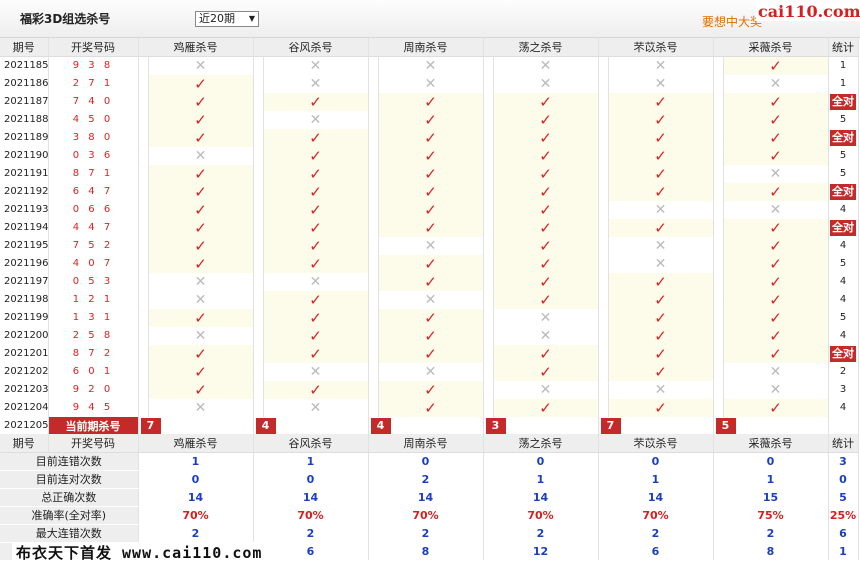 This screenshot has height=564, width=860. What do you see at coordinates (541, 479) in the screenshot?
I see `stats-value: 1` at bounding box center [541, 479].